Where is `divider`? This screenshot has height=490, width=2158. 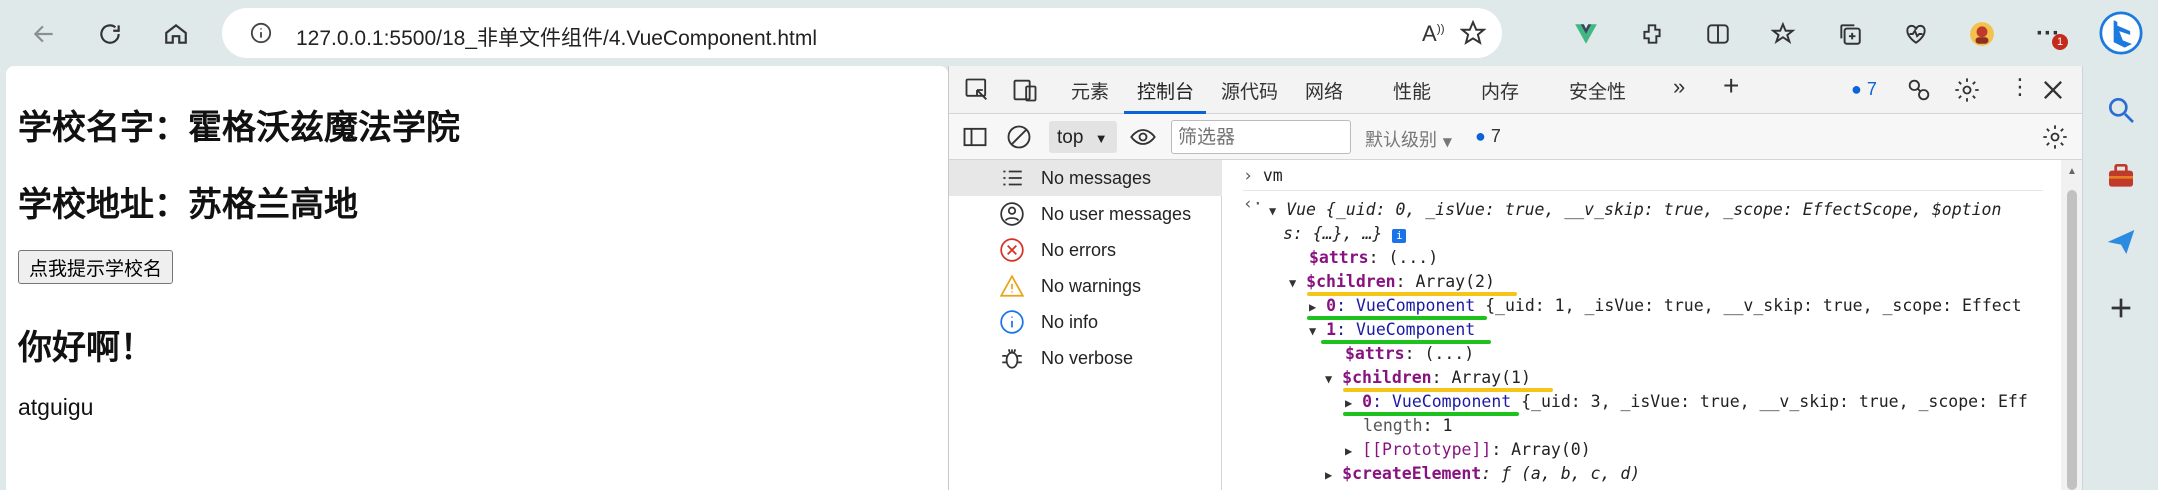 divider is located at coordinates (1643, 190).